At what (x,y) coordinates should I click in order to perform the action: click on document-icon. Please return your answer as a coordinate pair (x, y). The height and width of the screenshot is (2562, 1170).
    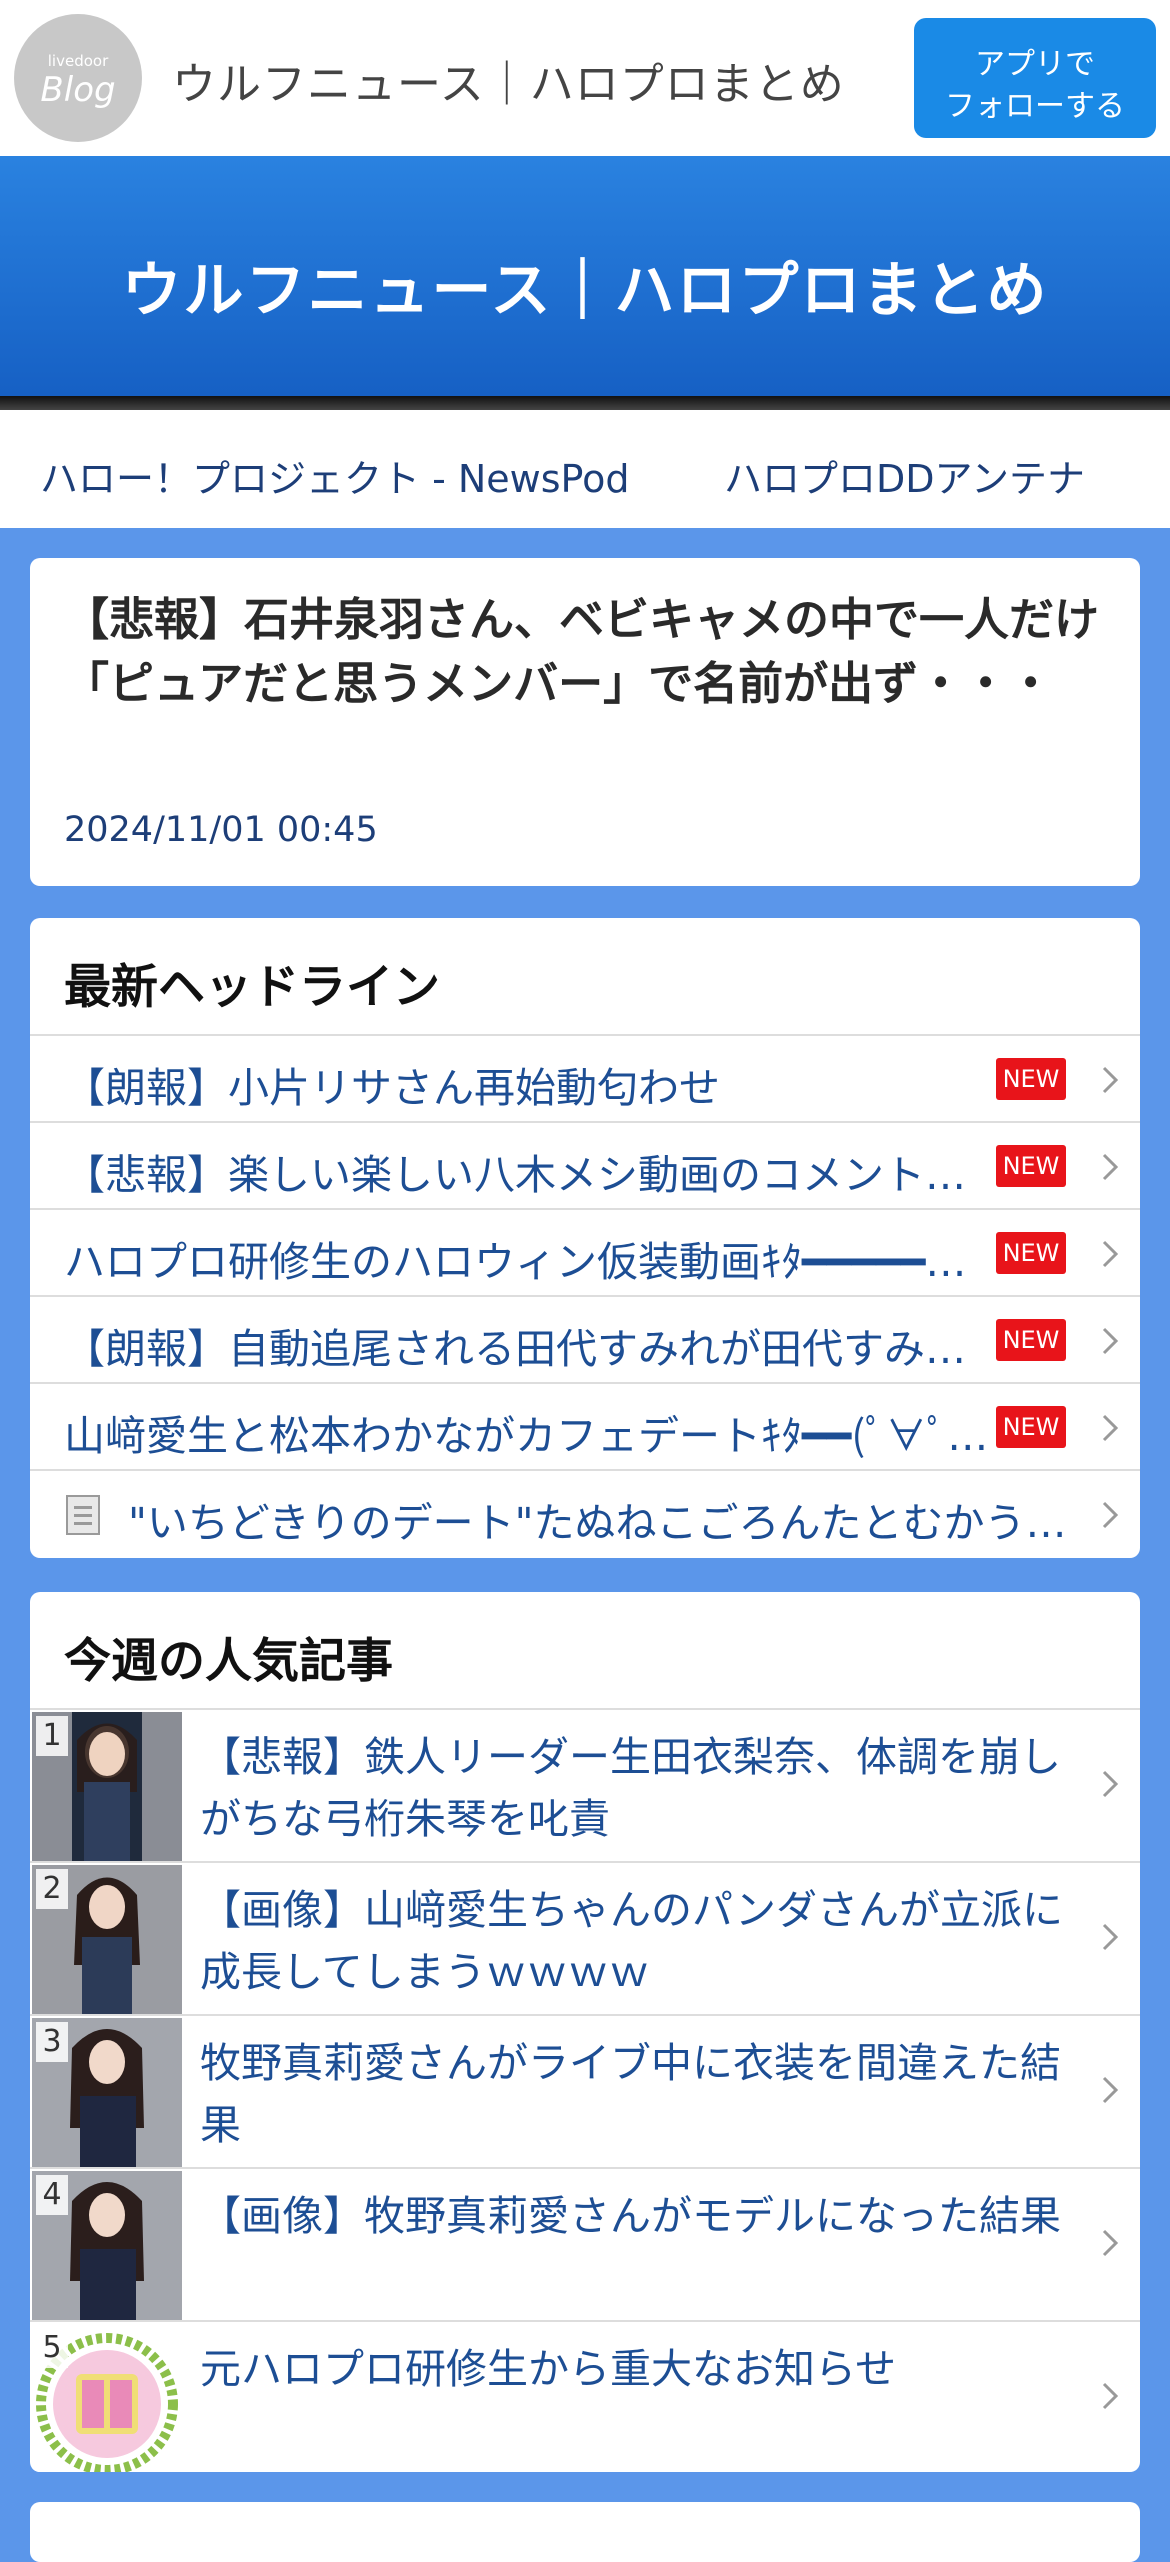
    Looking at the image, I should click on (83, 1515).